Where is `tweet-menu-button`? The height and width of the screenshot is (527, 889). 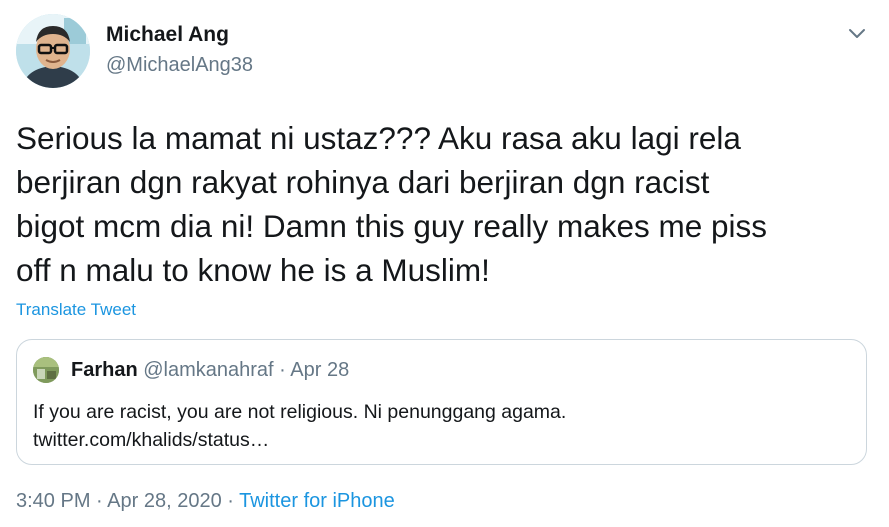
tweet-menu-button is located at coordinates (857, 34).